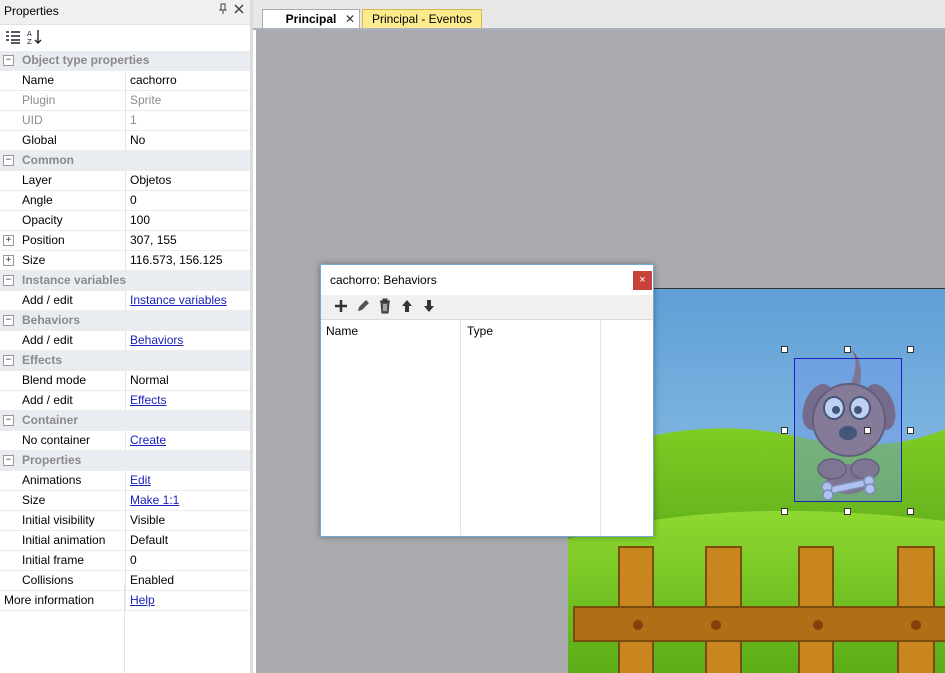  Describe the element at coordinates (429, 306) in the screenshot. I see `move-down-icon` at that location.